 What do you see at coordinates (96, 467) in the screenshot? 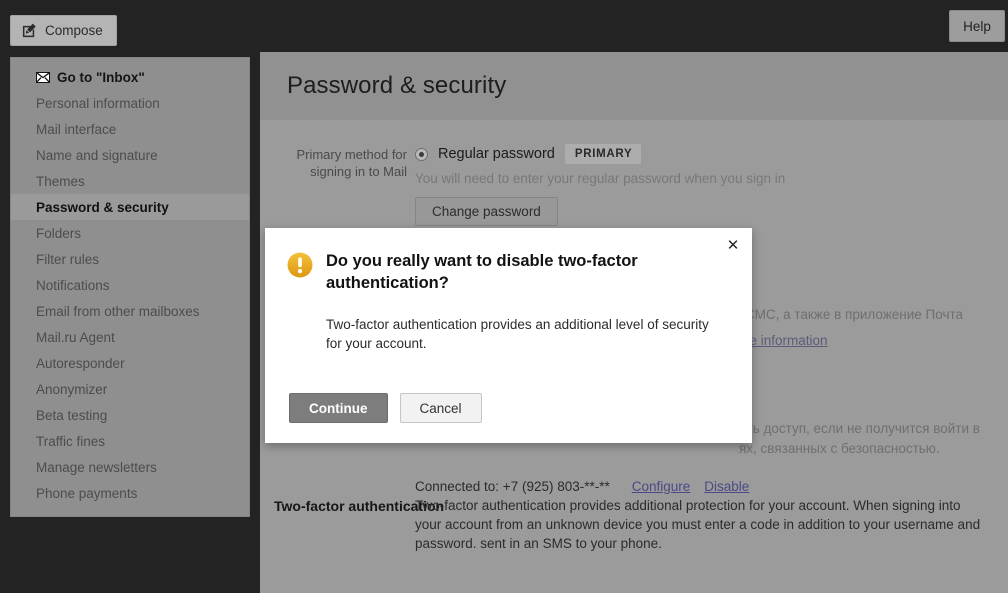
I see `sidebar-item-label: Manage newsletters` at bounding box center [96, 467].